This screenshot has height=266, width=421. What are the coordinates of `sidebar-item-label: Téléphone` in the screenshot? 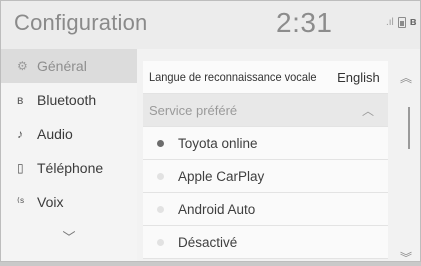 It's located at (70, 168).